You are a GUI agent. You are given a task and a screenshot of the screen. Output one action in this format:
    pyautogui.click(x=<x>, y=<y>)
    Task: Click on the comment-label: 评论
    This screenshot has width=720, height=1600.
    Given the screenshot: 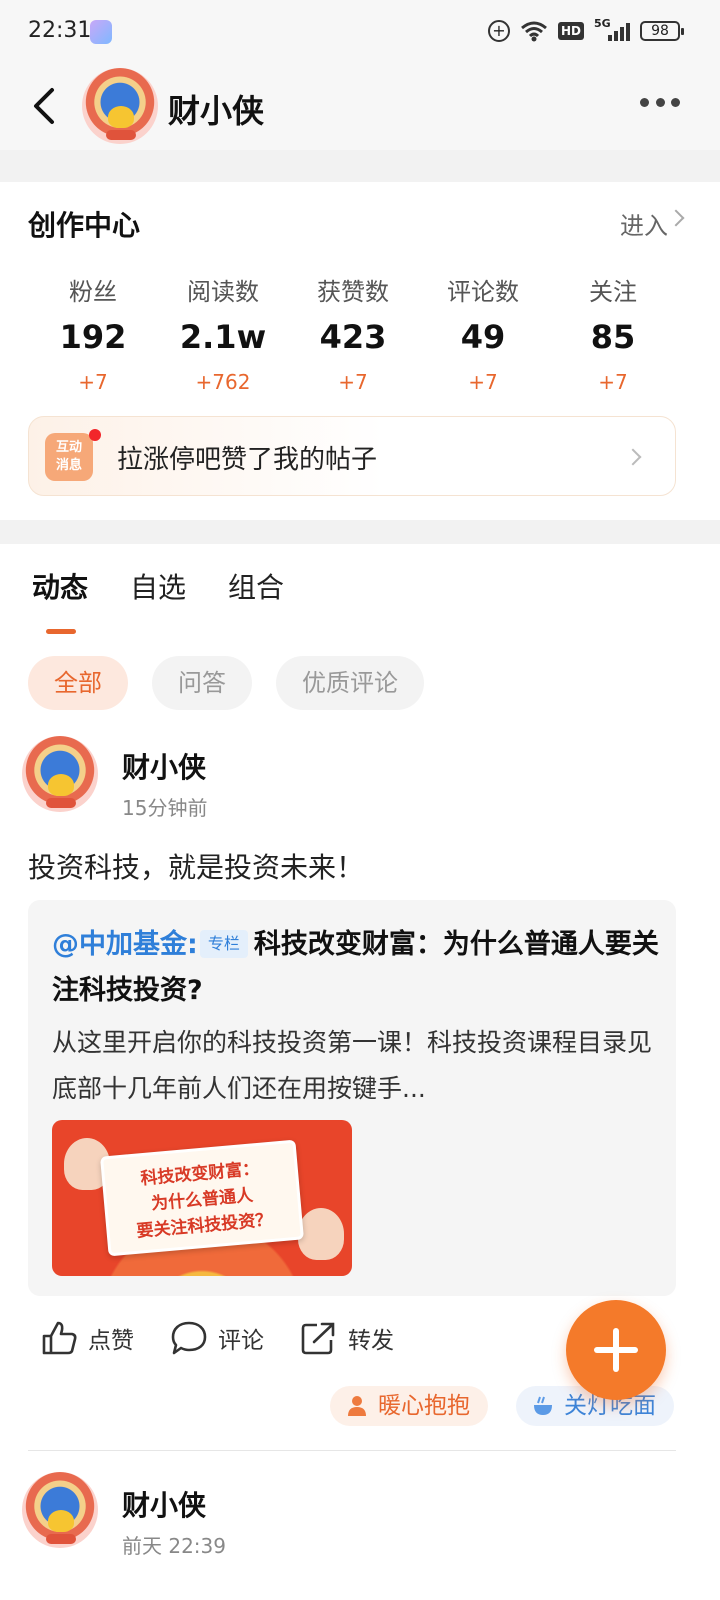 What is the action you would take?
    pyautogui.click(x=241, y=1341)
    